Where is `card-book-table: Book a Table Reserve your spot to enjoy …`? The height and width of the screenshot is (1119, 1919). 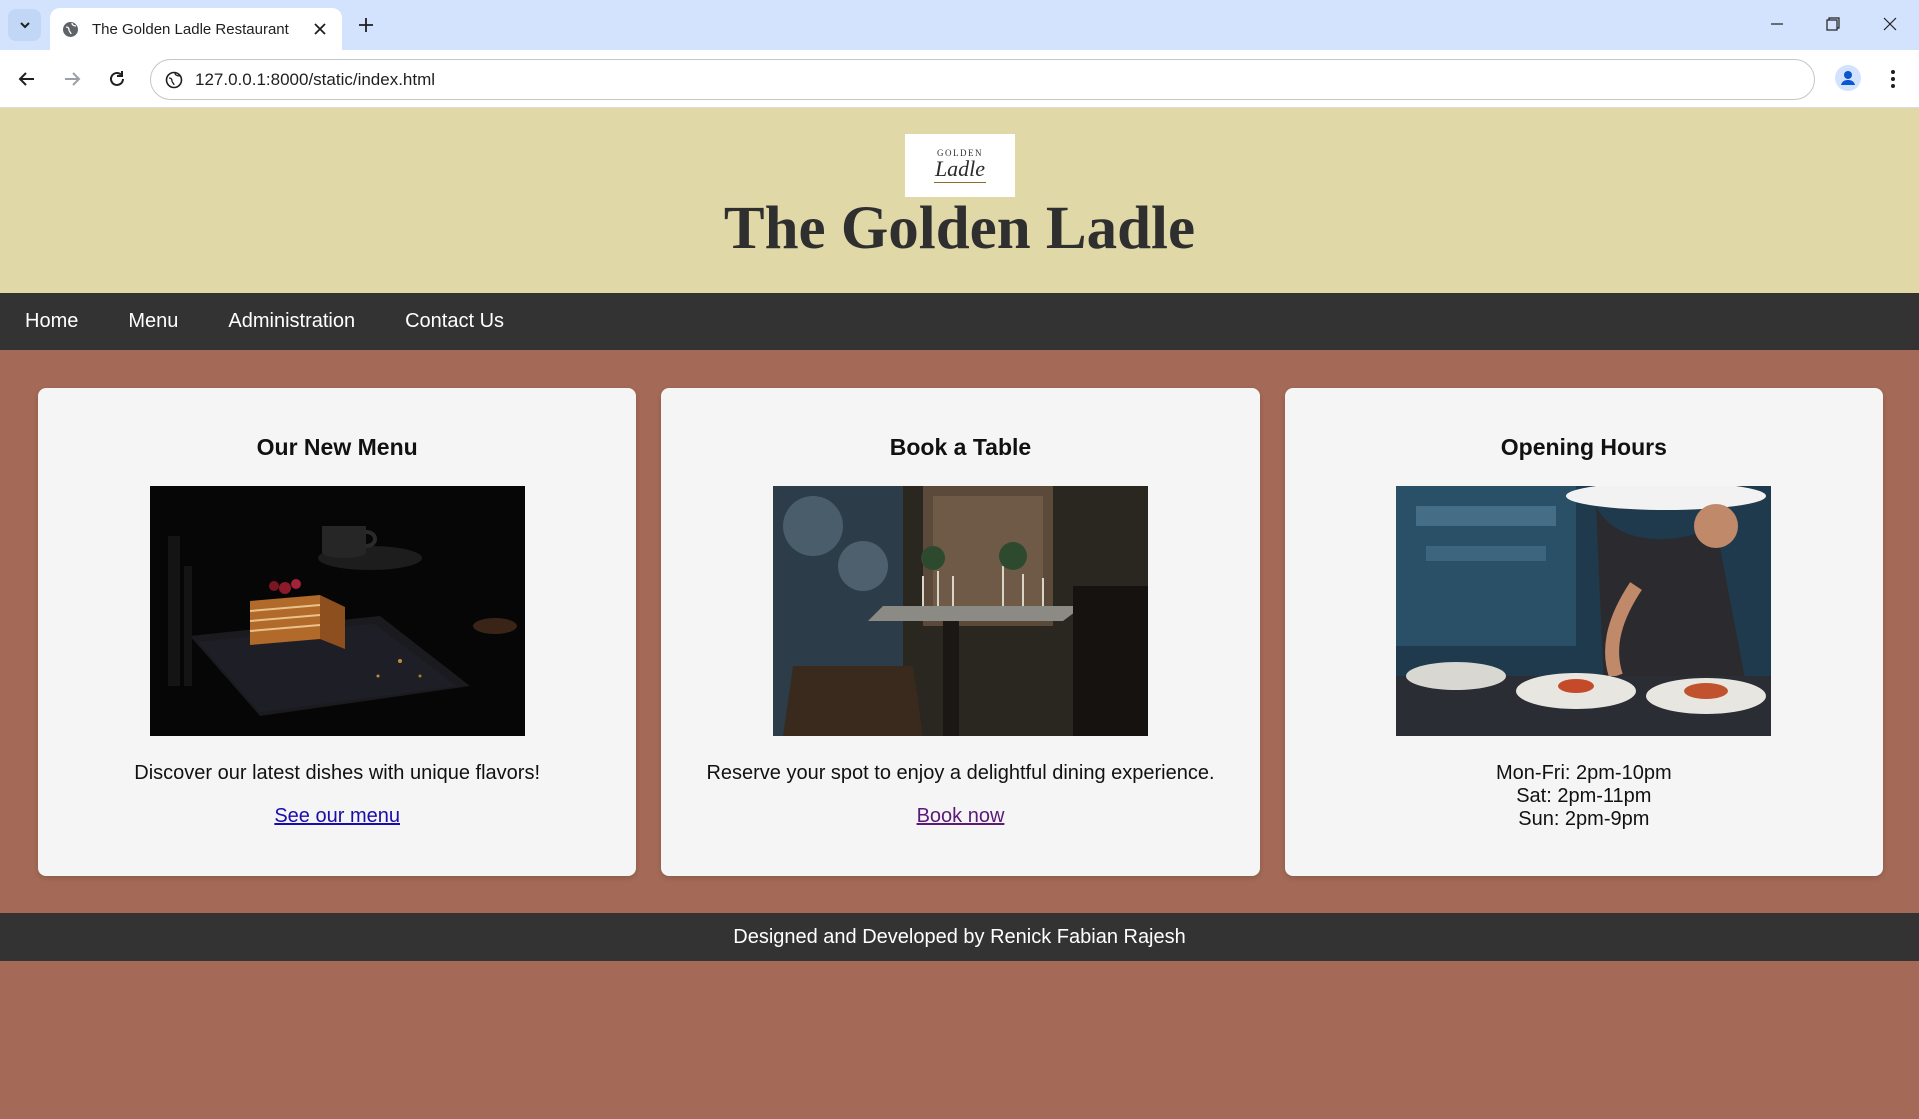 card-book-table: Book a Table Reserve your spot to enjoy … is located at coordinates (960, 632).